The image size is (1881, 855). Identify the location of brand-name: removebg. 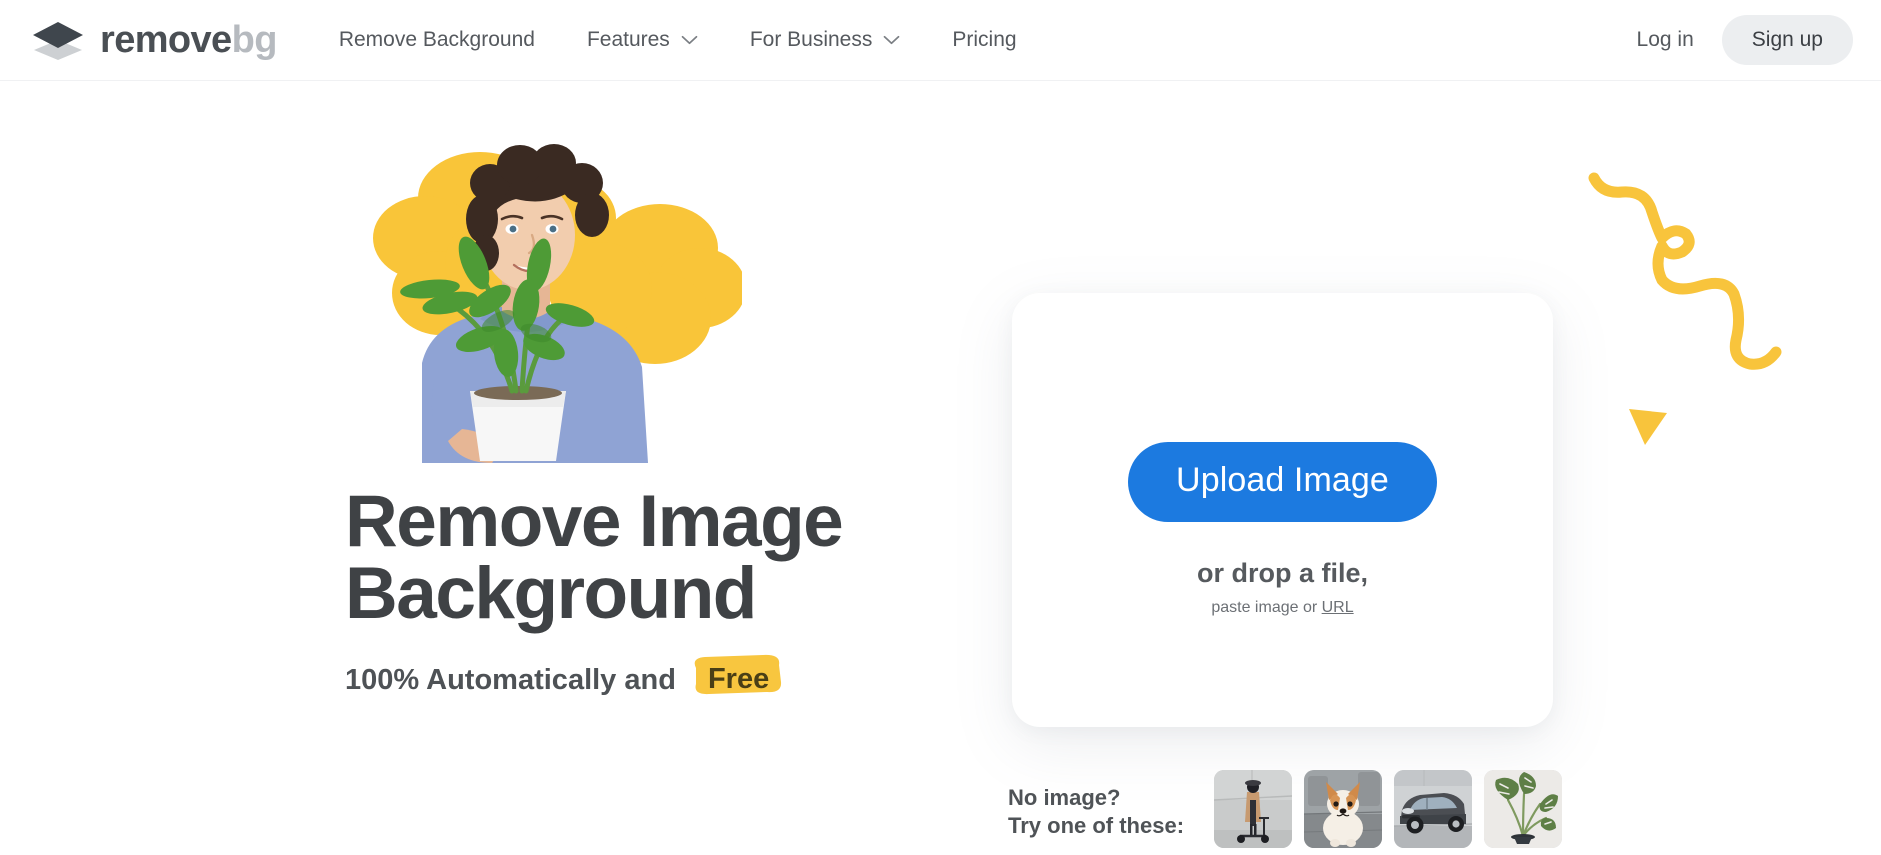
(188, 40).